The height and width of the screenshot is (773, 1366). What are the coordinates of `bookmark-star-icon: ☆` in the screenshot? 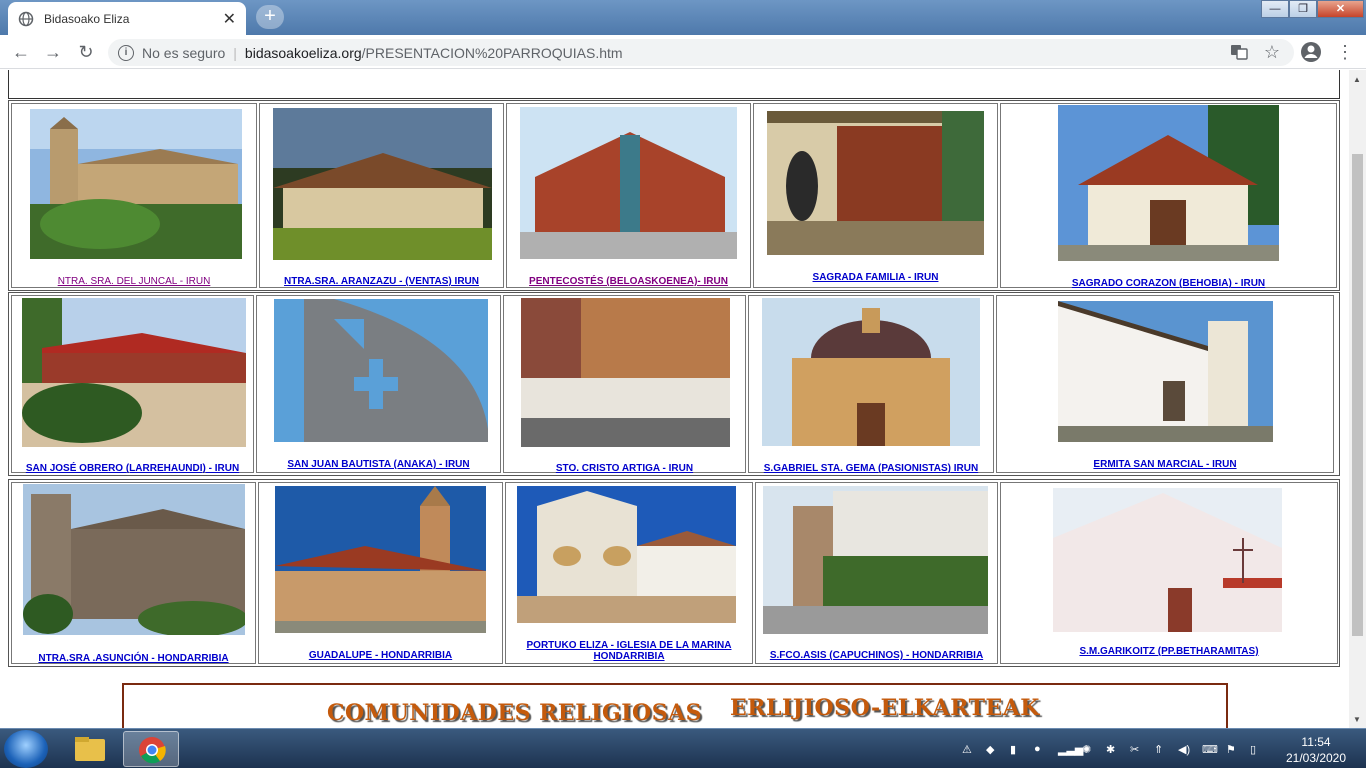 It's located at (1272, 52).